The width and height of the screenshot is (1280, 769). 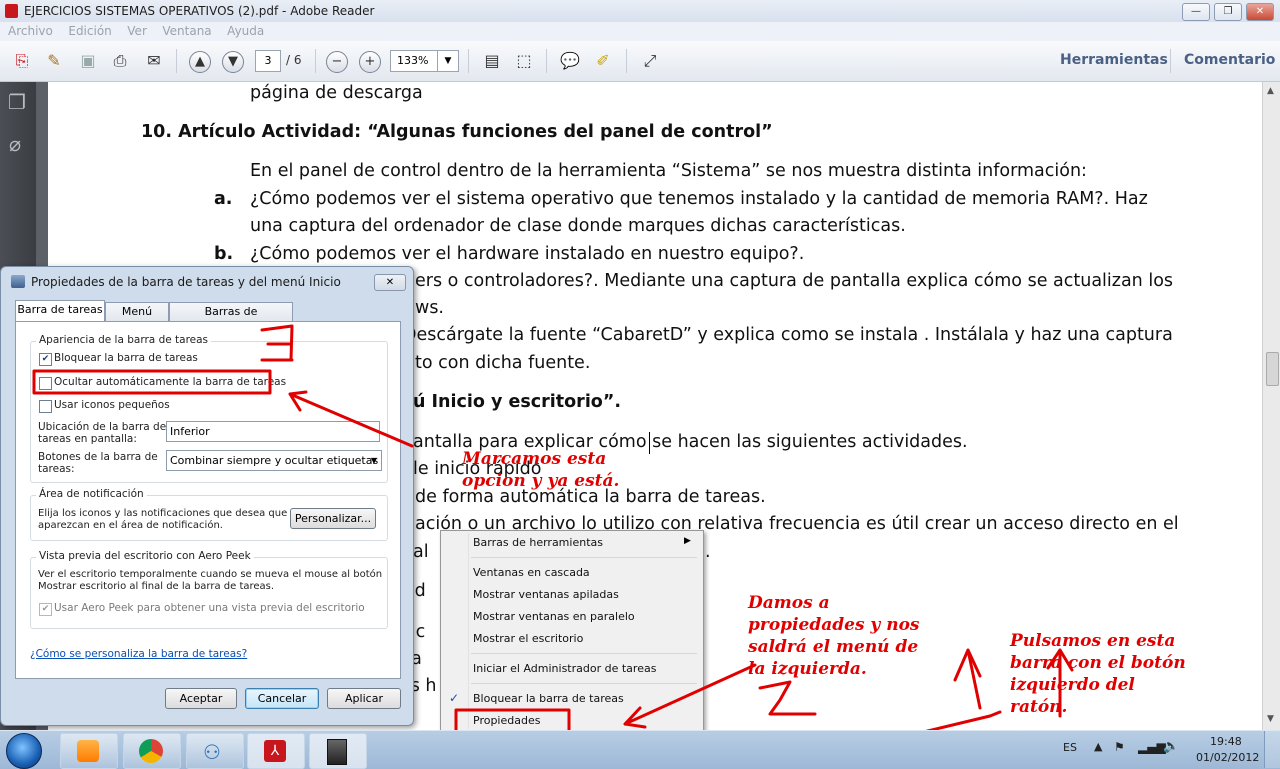 I want to click on annotation-pulsamos-3: izquierdo del, so click(x=1072, y=685).